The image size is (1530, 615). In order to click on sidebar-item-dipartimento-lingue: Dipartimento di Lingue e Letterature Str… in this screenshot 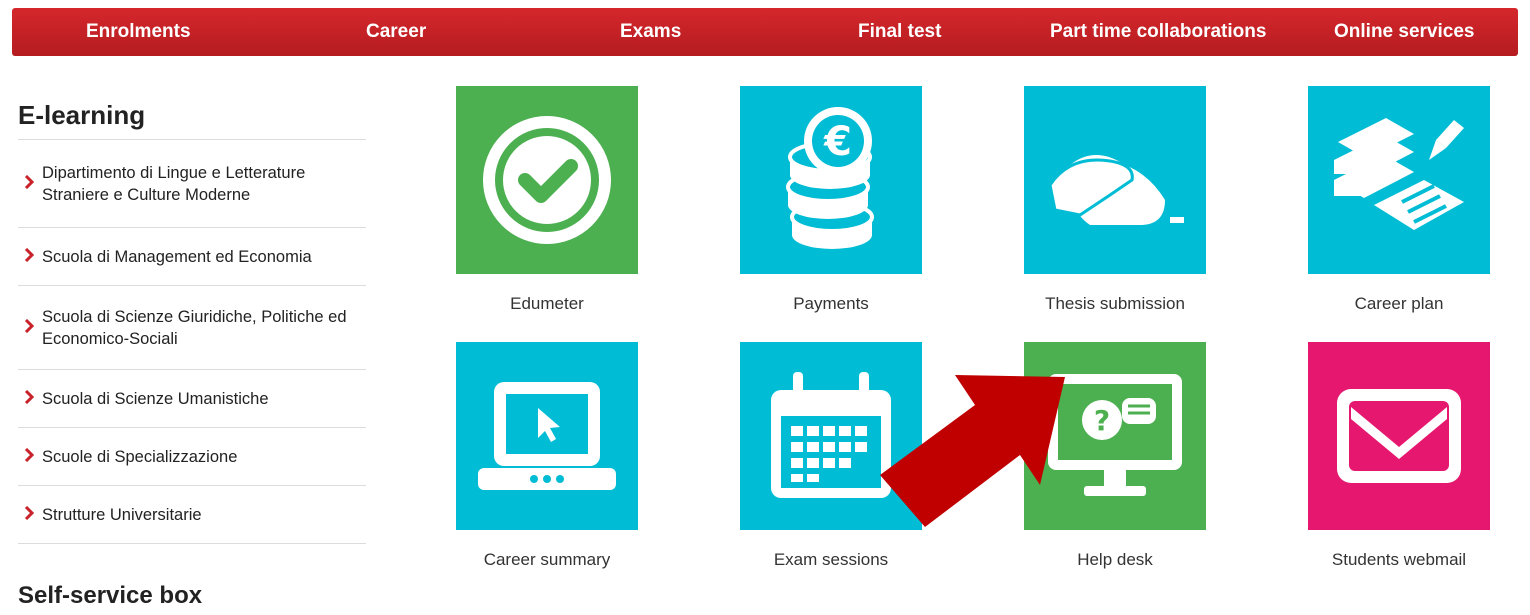, I will do `click(192, 184)`.